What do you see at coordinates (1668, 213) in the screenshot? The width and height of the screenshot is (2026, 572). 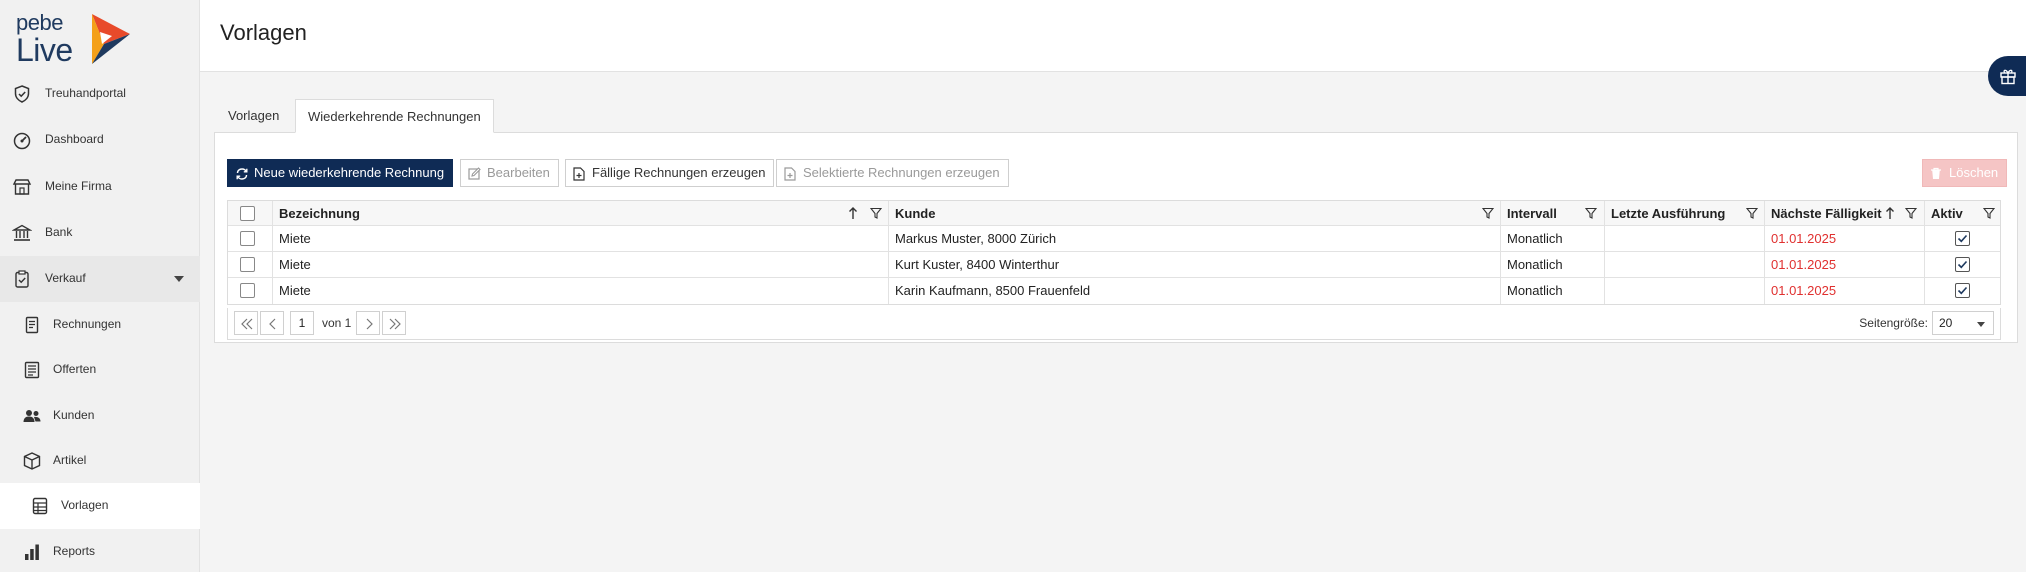 I see `column-header-label: Letzte Ausführung` at bounding box center [1668, 213].